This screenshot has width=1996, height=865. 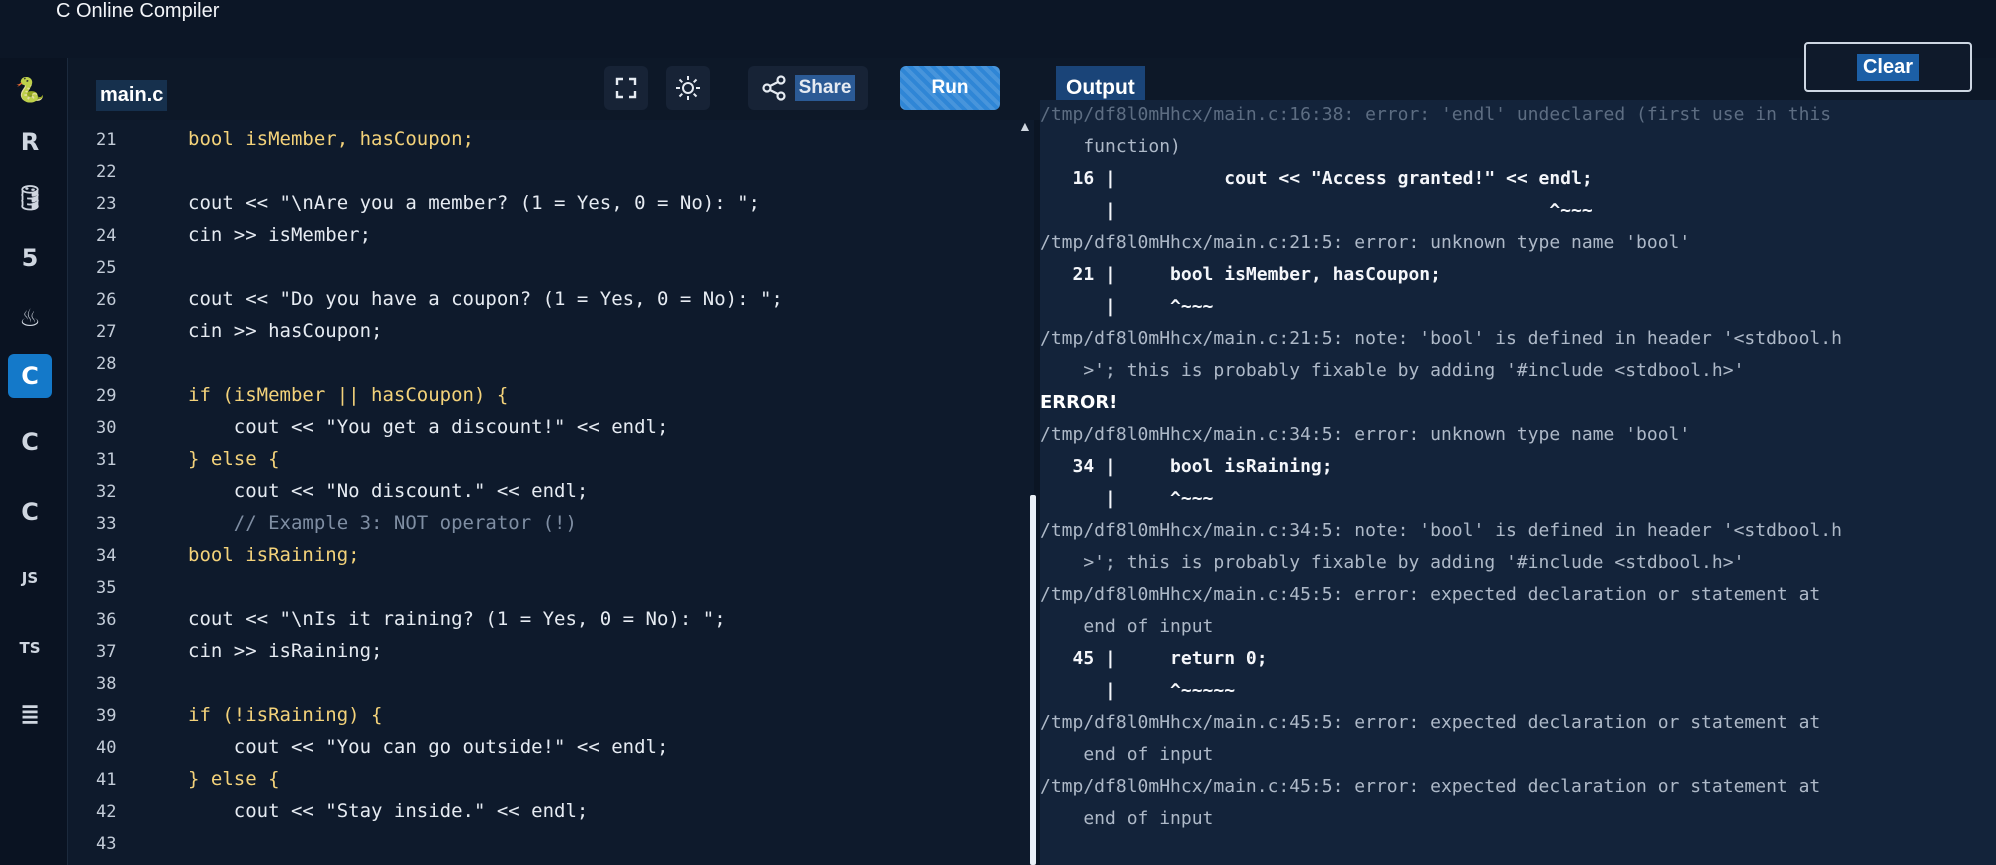 I want to click on line-number: 27, so click(x=106, y=332).